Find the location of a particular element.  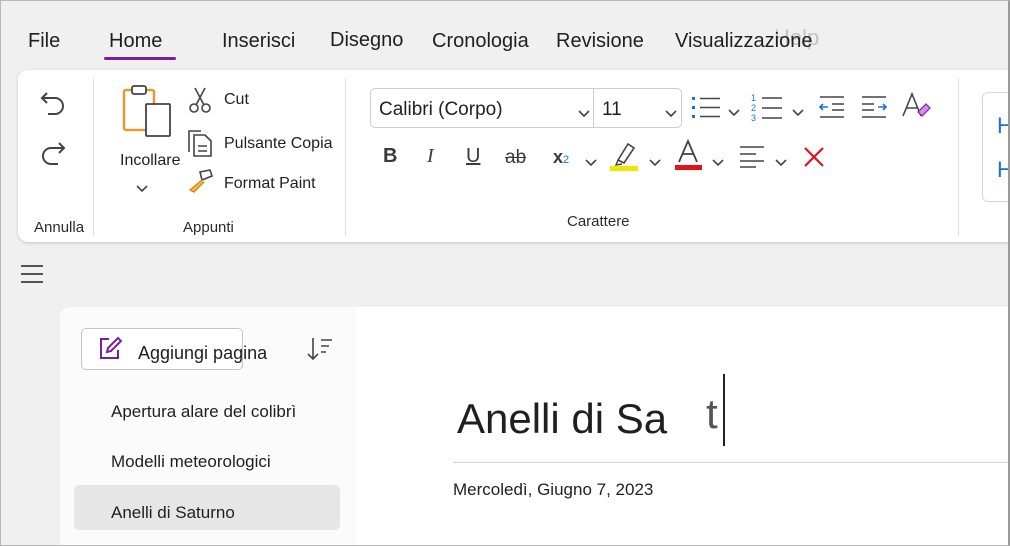

tab-history: Cronologia is located at coordinates (480, 41).